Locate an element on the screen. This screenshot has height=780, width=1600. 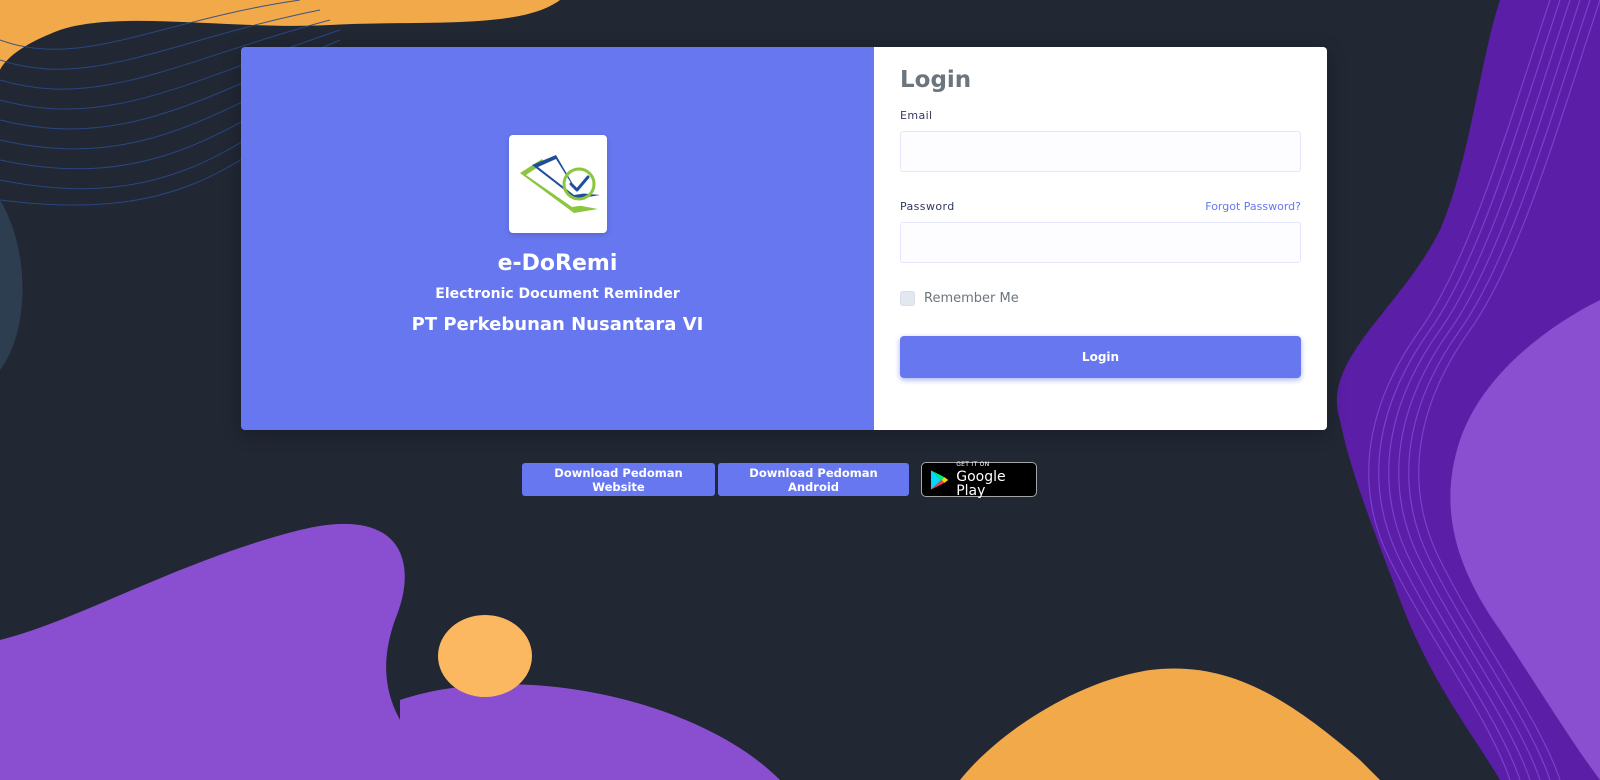
app-name: e-DoRemi is located at coordinates (557, 263).